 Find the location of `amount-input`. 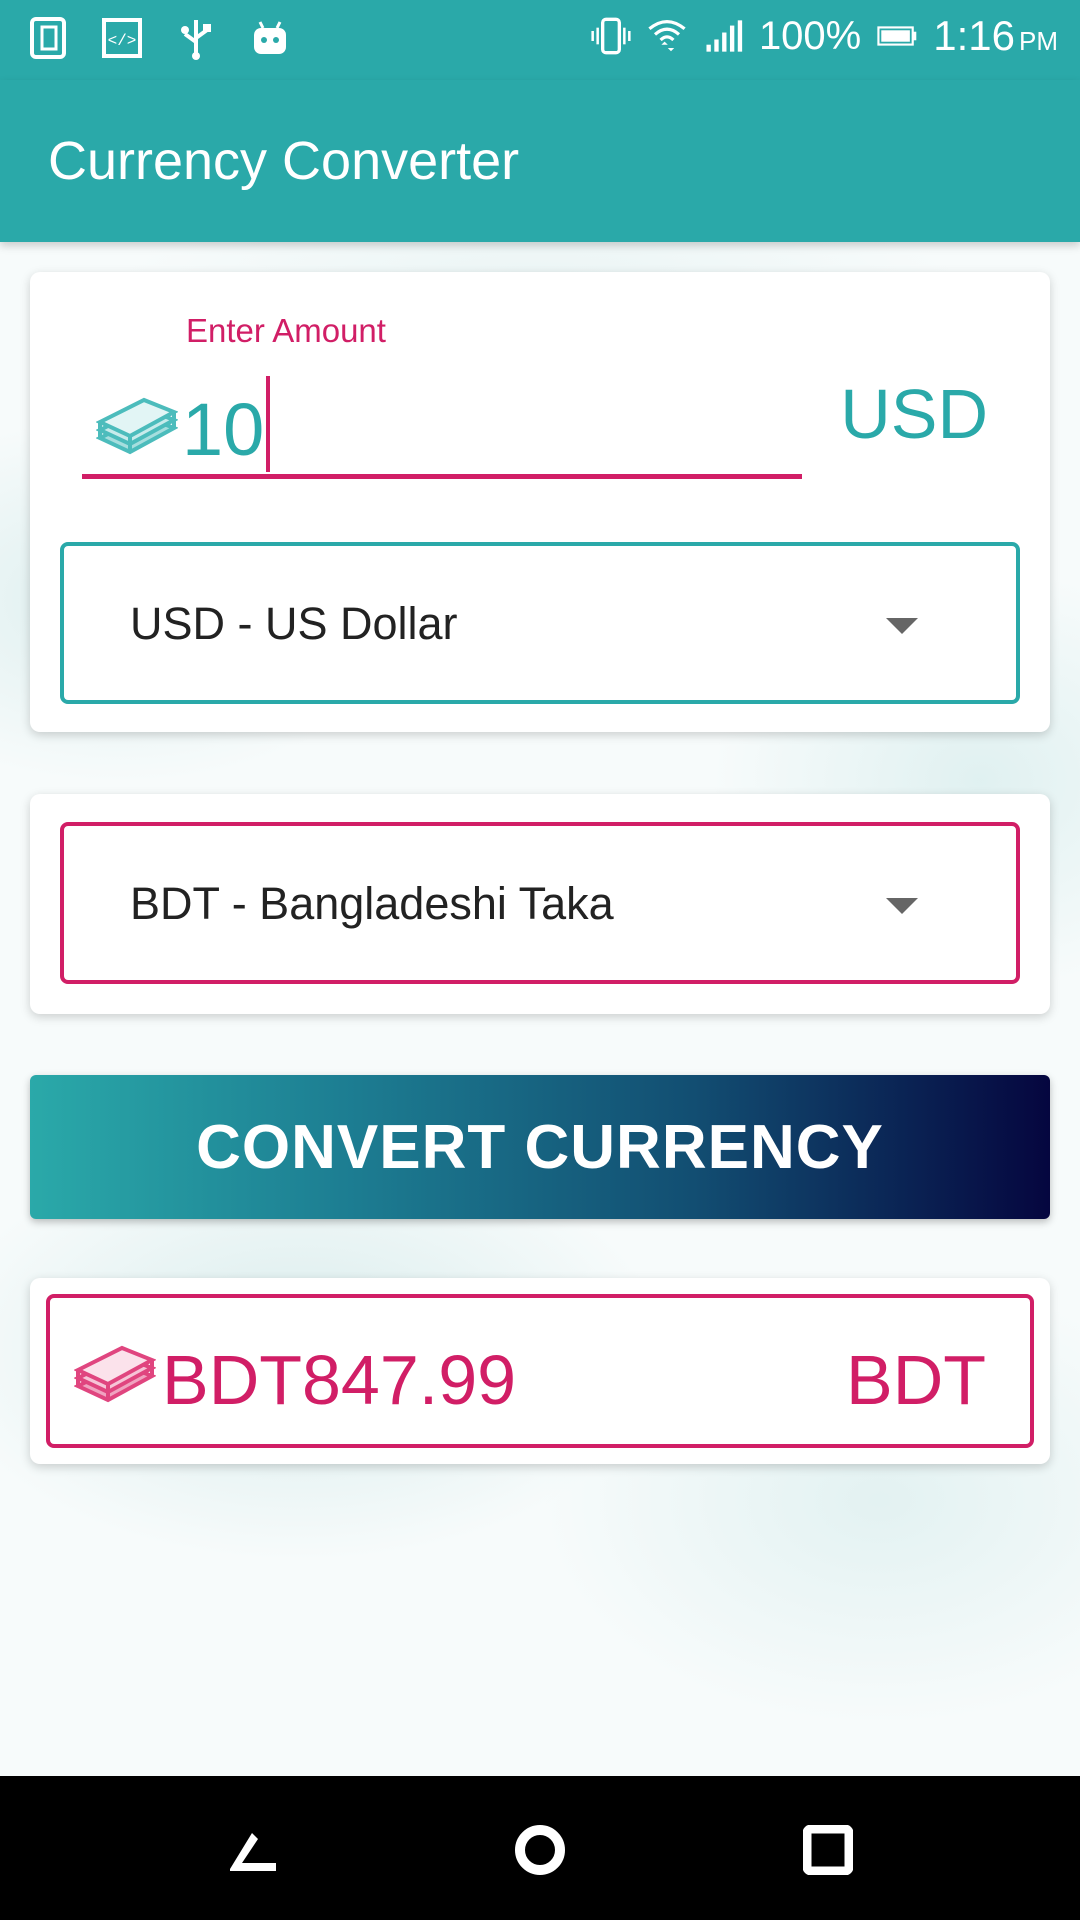

amount-input is located at coordinates (422, 429).